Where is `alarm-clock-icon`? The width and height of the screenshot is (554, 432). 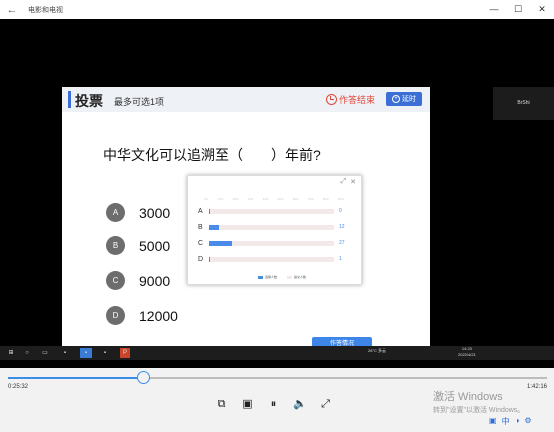 alarm-clock-icon is located at coordinates (331, 99).